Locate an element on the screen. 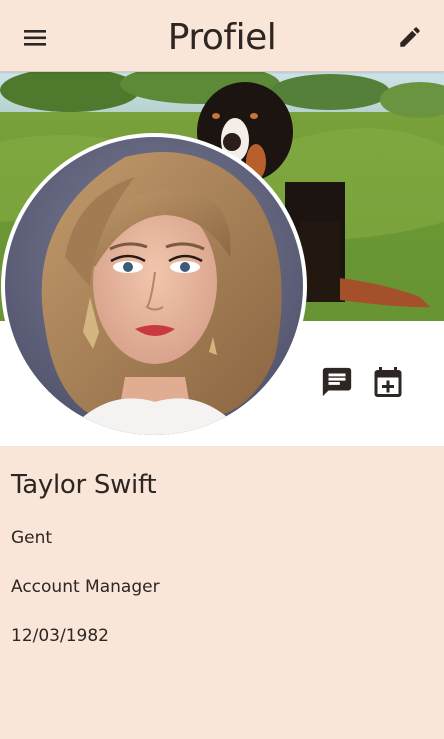 This screenshot has height=739, width=444. pencil-icon is located at coordinates (410, 37).